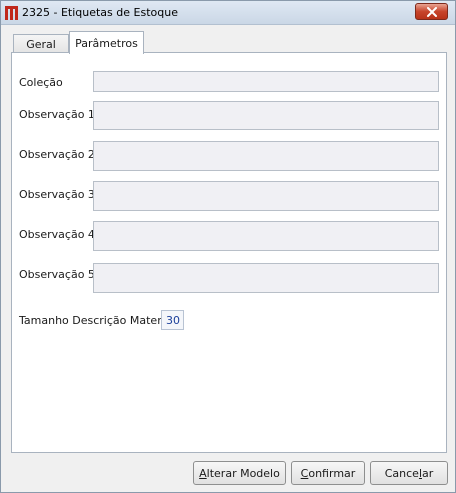 The image size is (456, 493). I want to click on tamanho-descricao-input: 30, so click(172, 320).